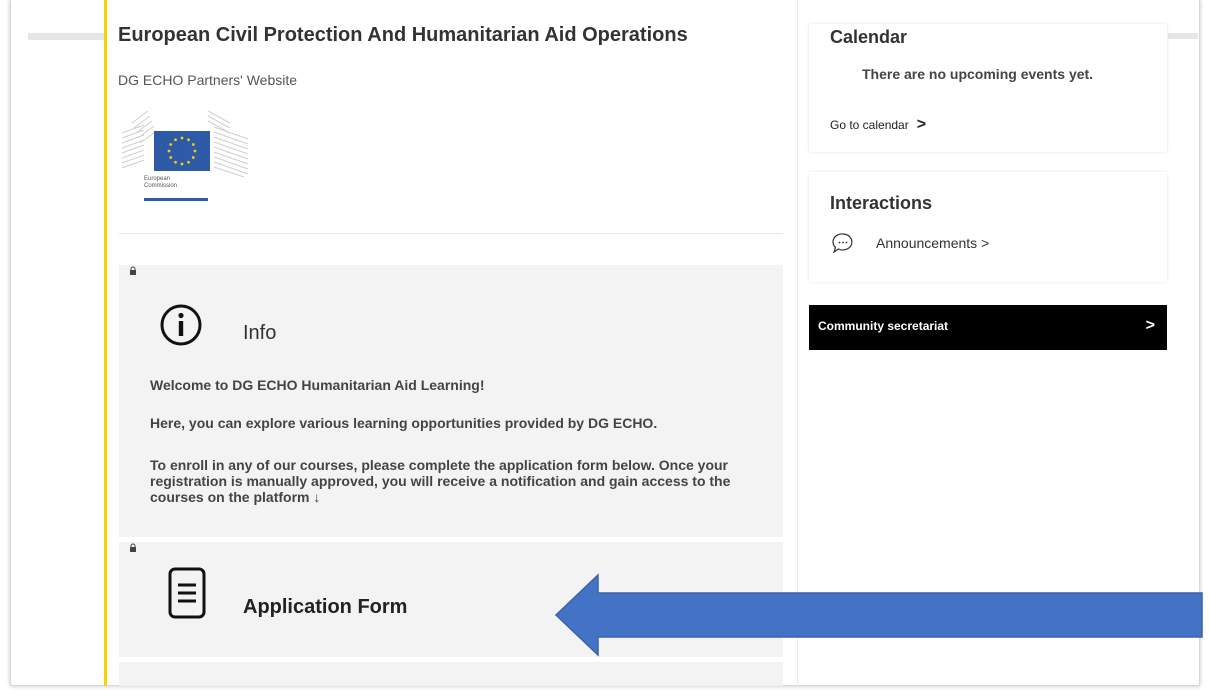  I want to click on eu-flag-icon, so click(185, 144).